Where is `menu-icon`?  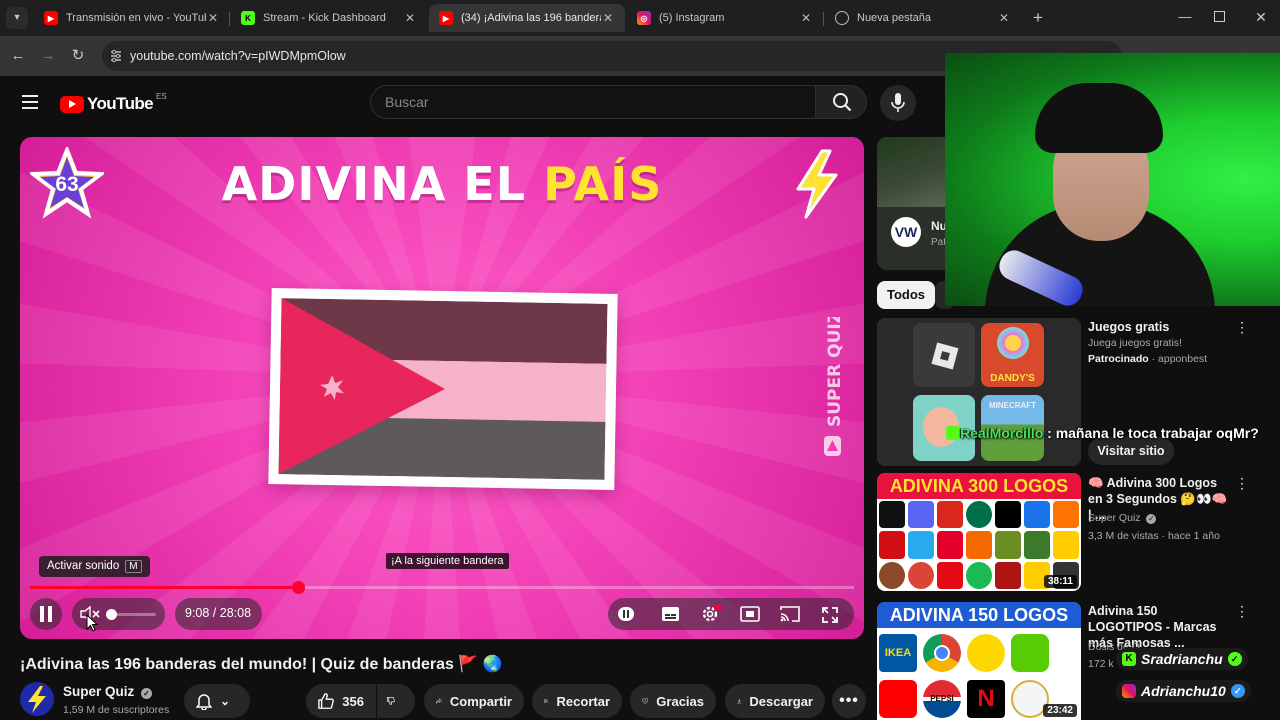
menu-icon is located at coordinates (30, 102).